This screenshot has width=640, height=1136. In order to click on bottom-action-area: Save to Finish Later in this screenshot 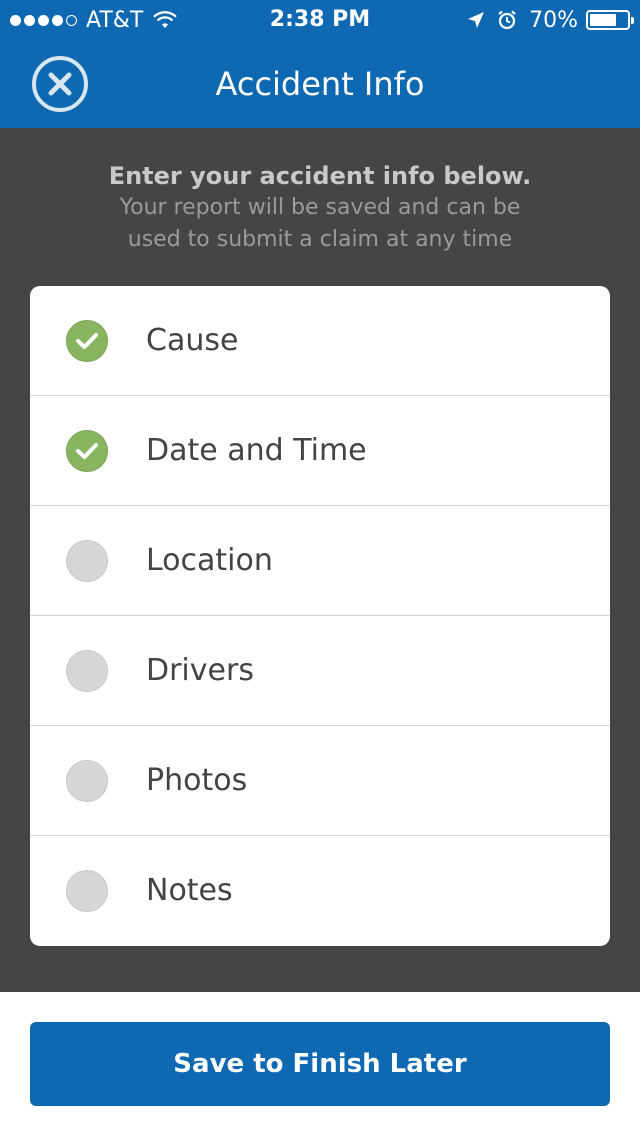, I will do `click(320, 1064)`.